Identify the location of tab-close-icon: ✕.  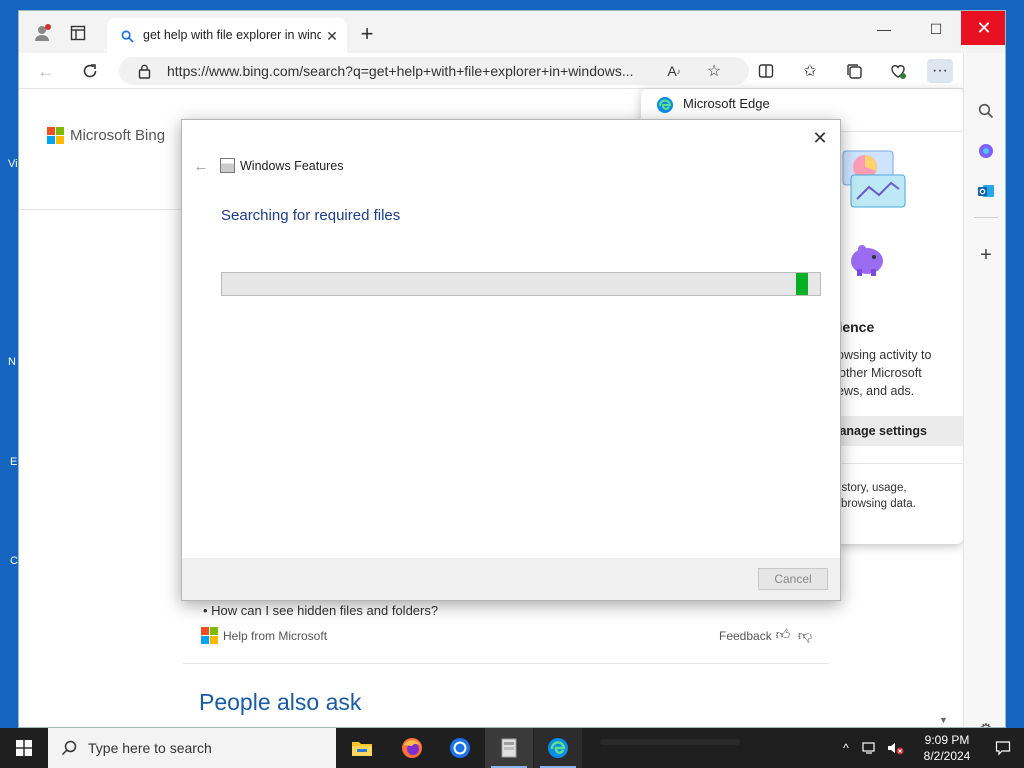
(332, 36).